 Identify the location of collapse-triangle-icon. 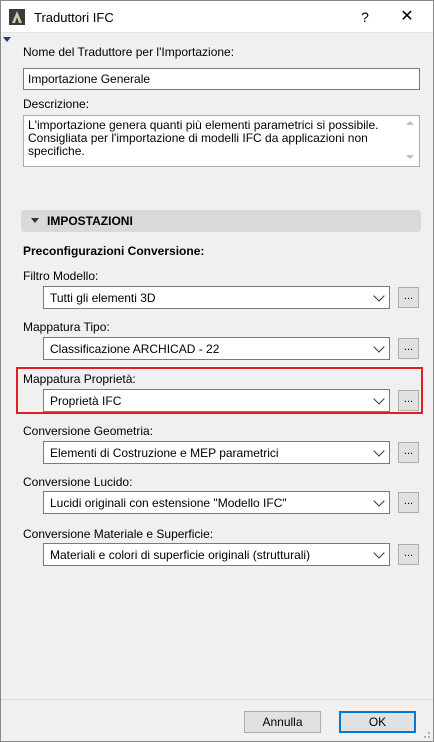
(35, 220).